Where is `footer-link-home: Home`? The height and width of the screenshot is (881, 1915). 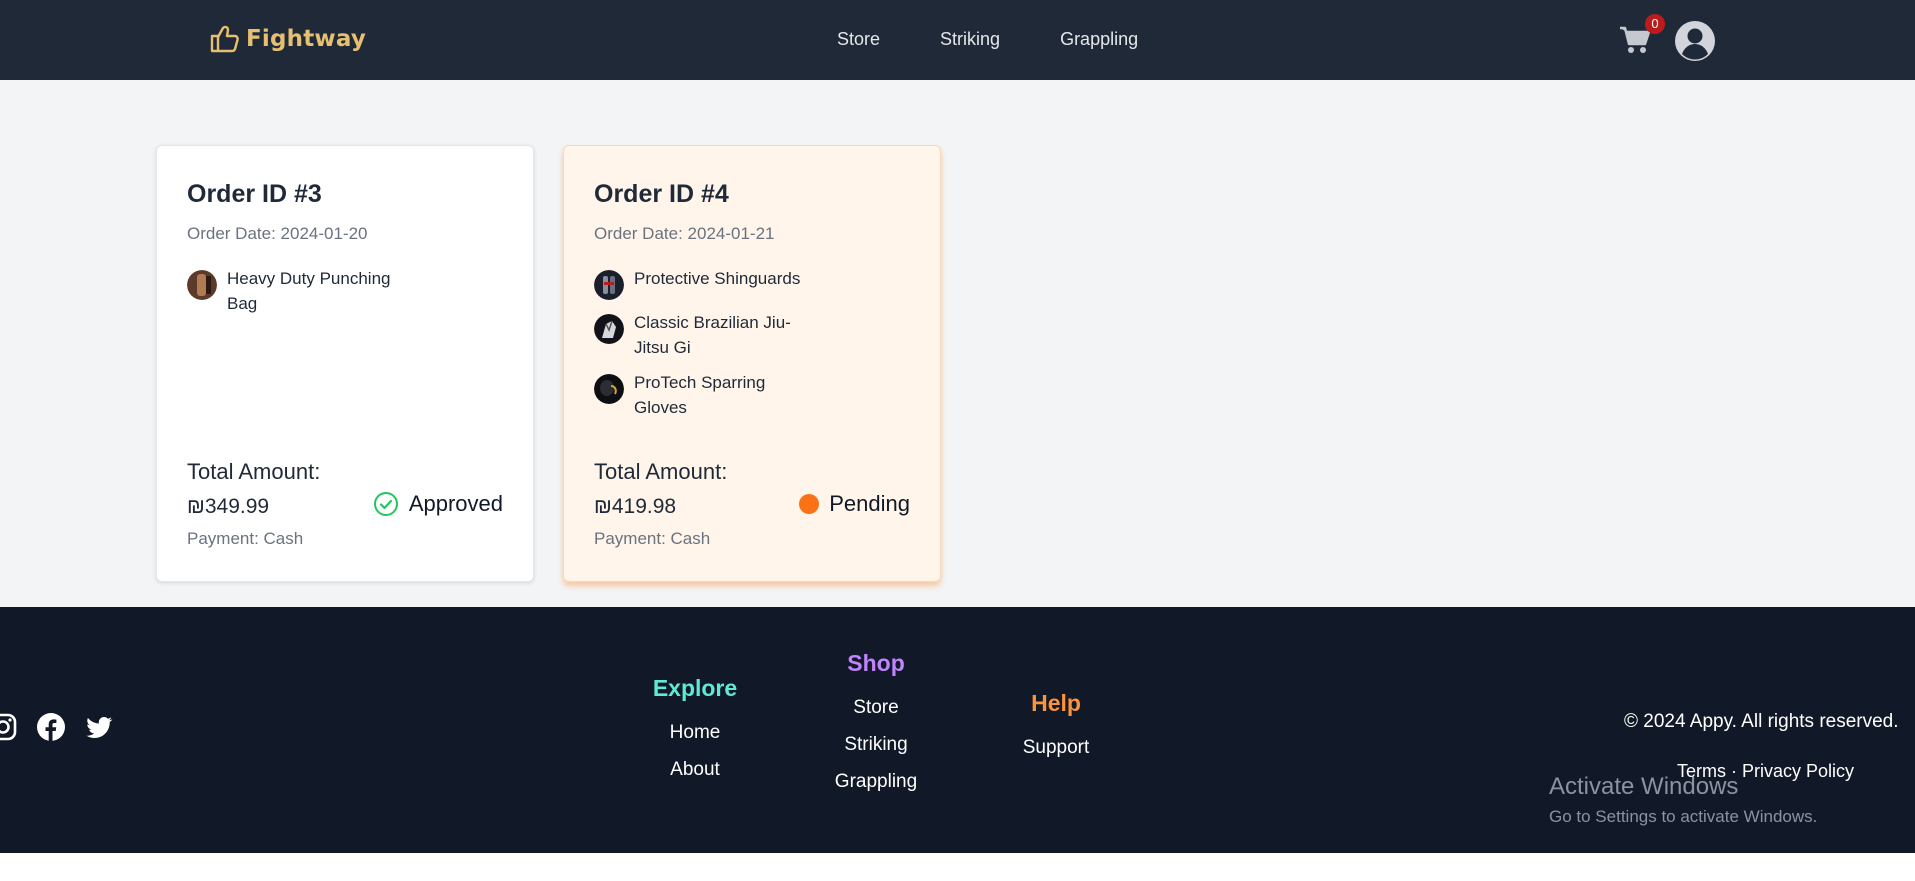
footer-link-home: Home is located at coordinates (695, 733).